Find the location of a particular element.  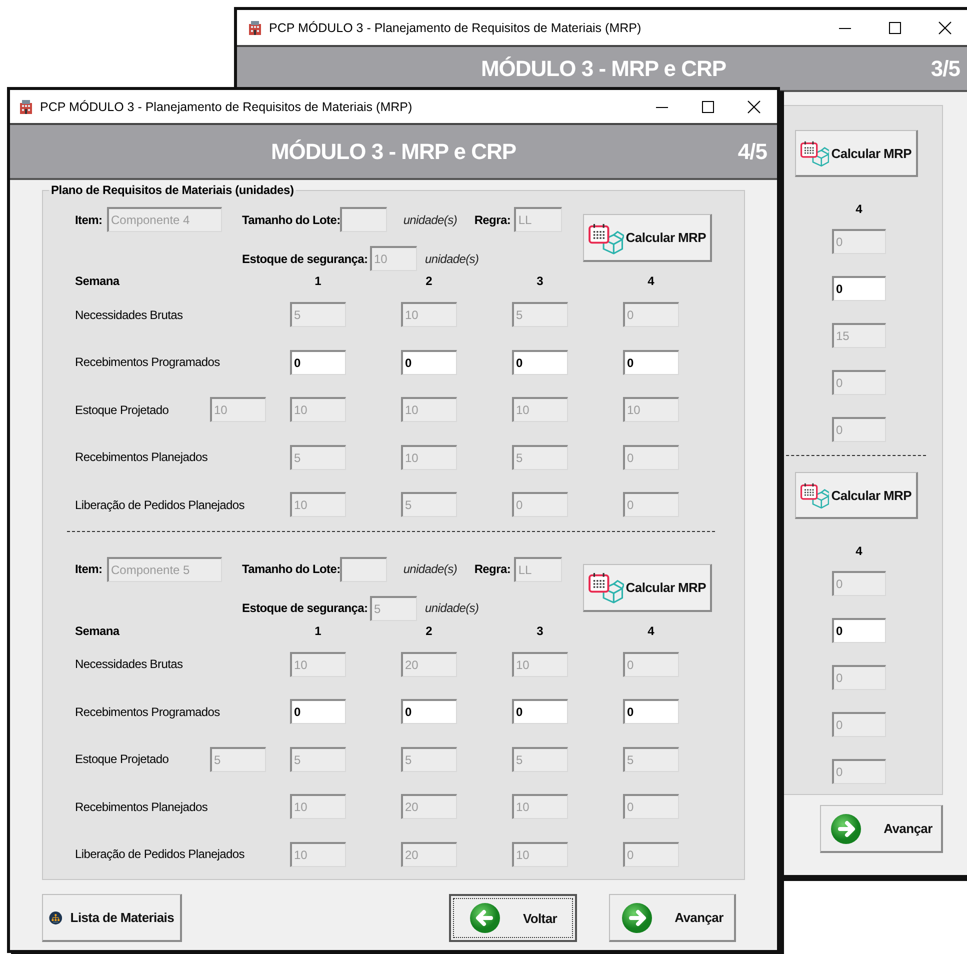

input-field: 15 is located at coordinates (859, 335).